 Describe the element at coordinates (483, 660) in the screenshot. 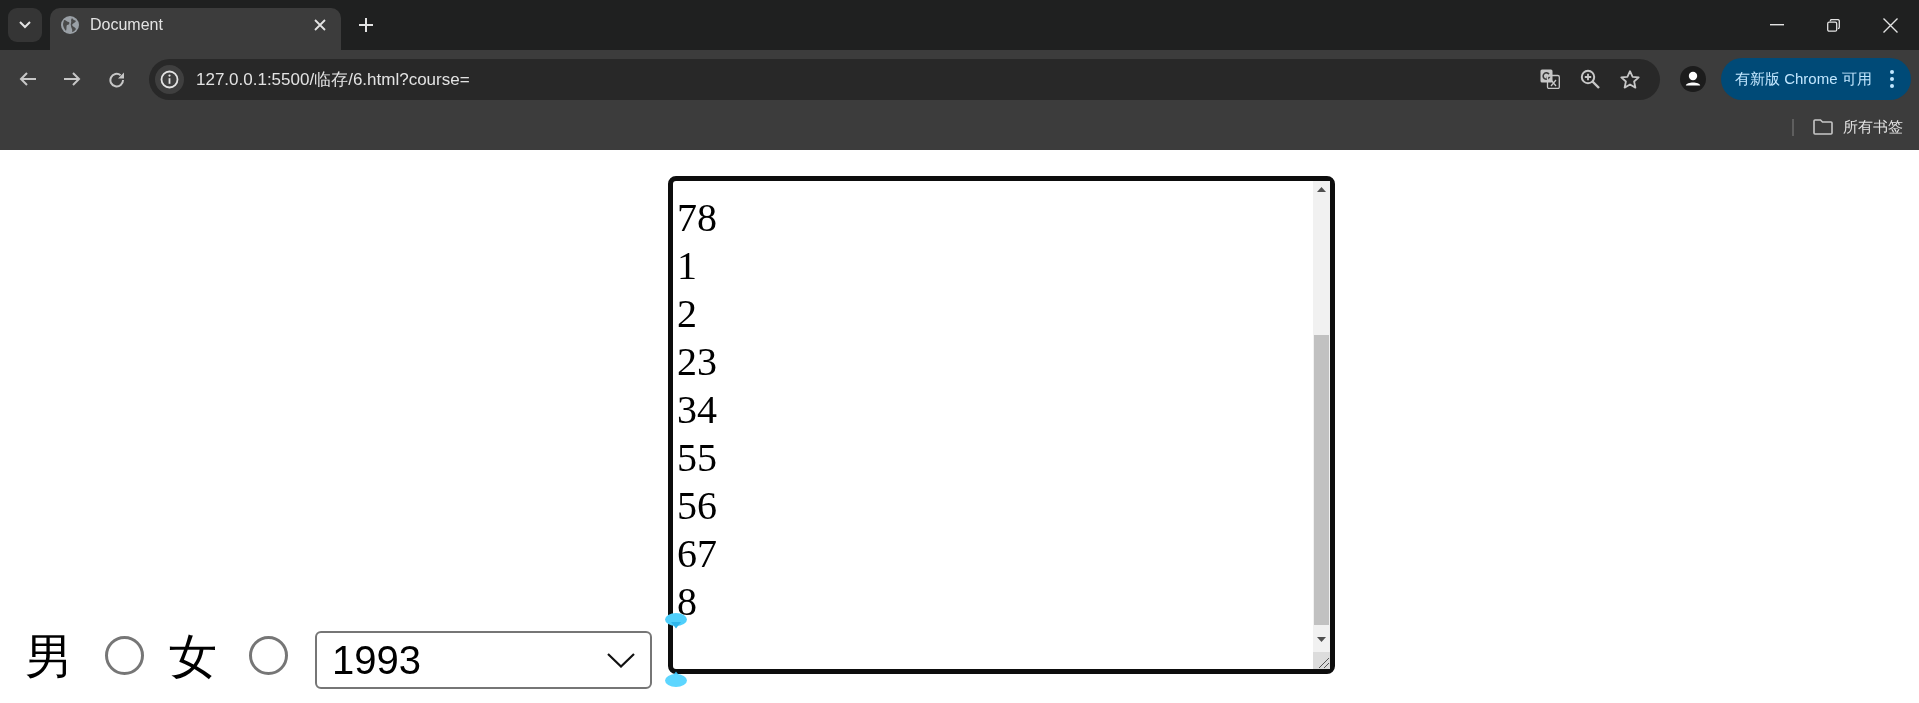

I see `year-select: 1993` at that location.